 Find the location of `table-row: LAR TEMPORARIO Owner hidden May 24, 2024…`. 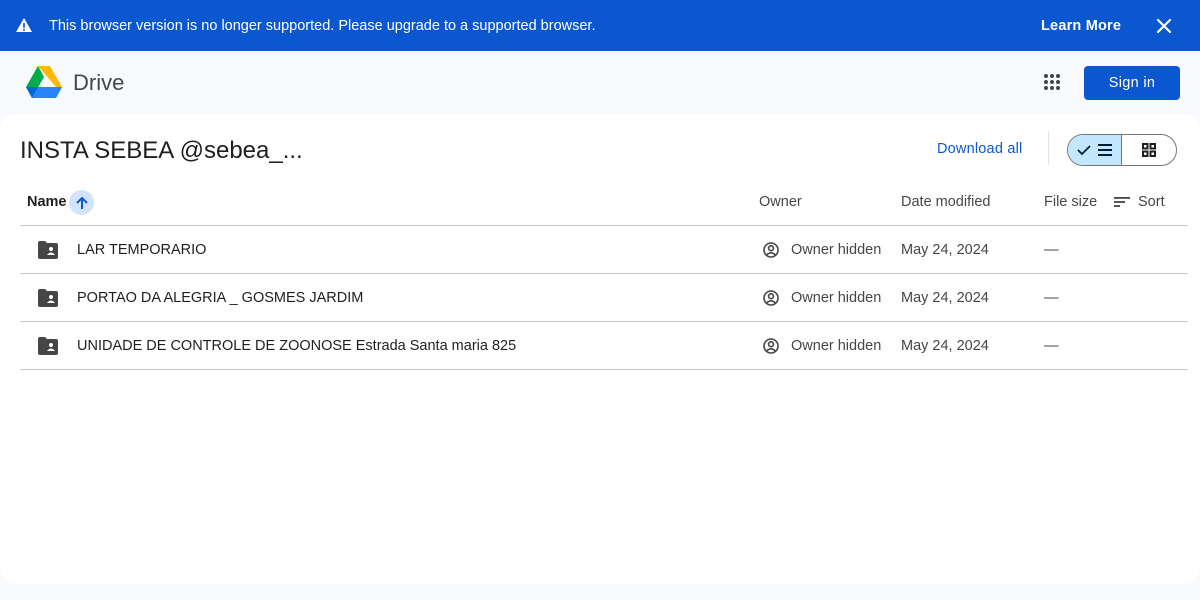

table-row: LAR TEMPORARIO Owner hidden May 24, 2024… is located at coordinates (604, 250).